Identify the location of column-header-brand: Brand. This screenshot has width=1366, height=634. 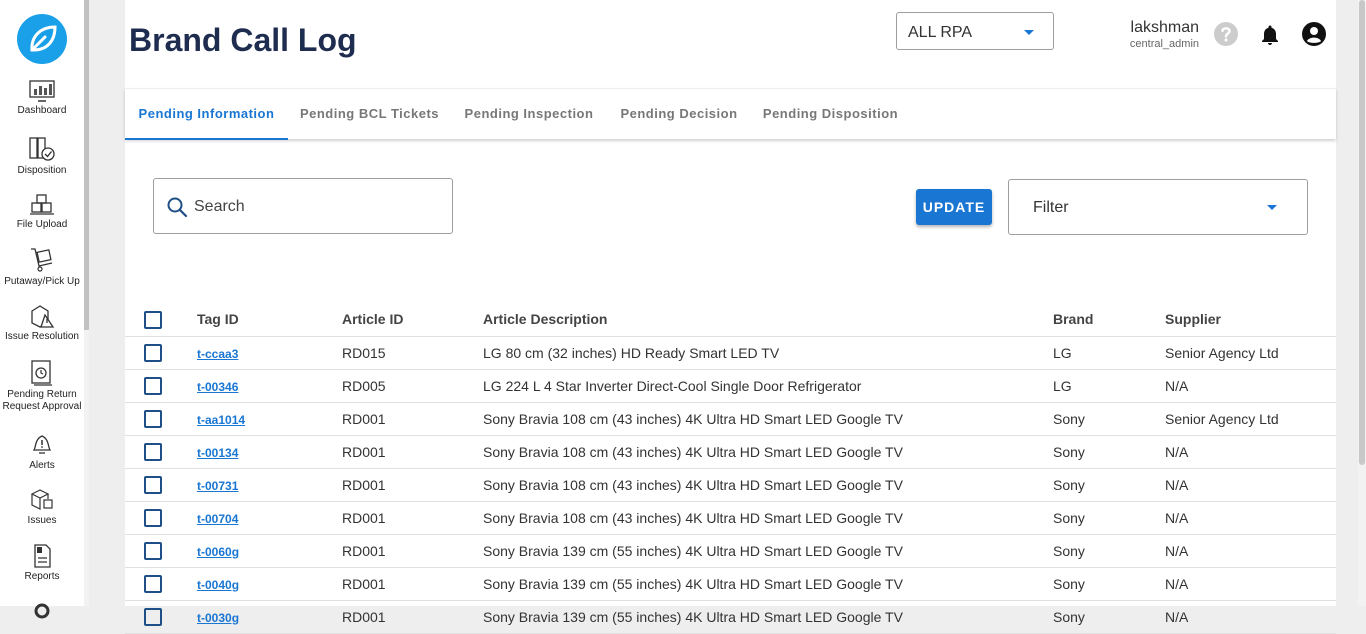
(1073, 319).